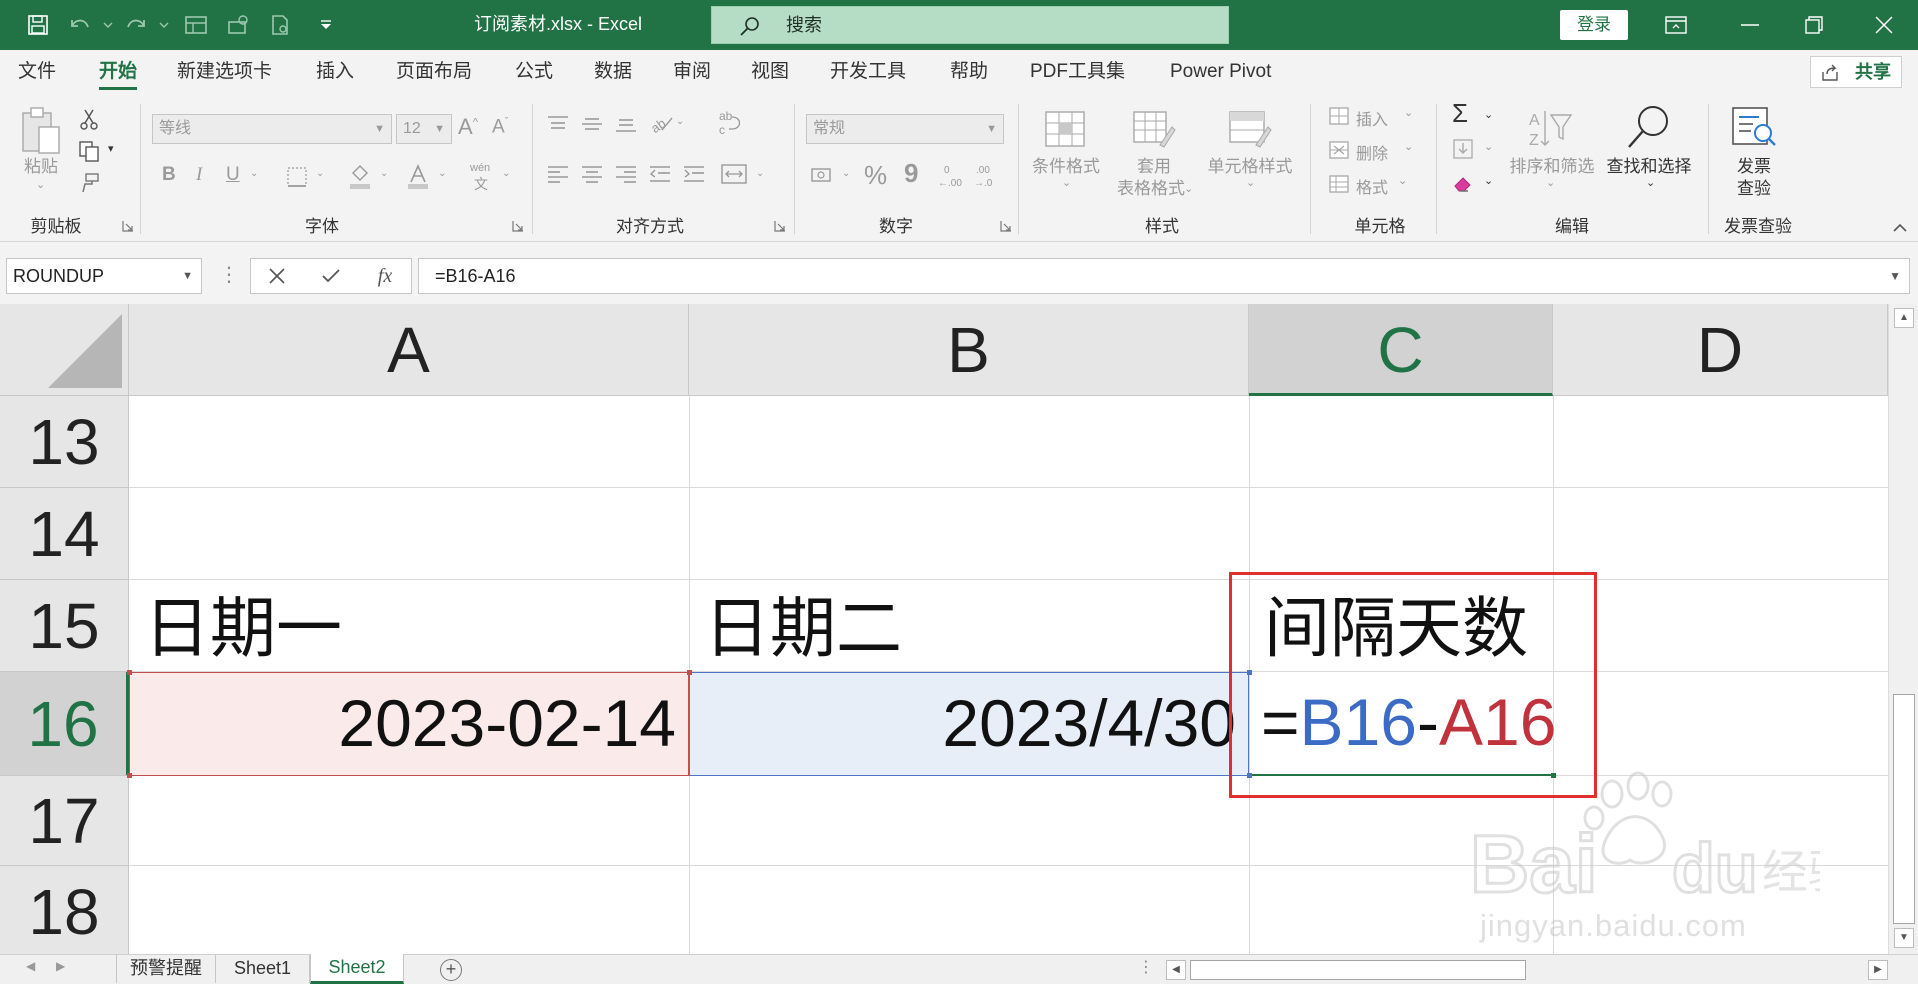  Describe the element at coordinates (692, 72) in the screenshot. I see `tab-review: 审阅` at that location.